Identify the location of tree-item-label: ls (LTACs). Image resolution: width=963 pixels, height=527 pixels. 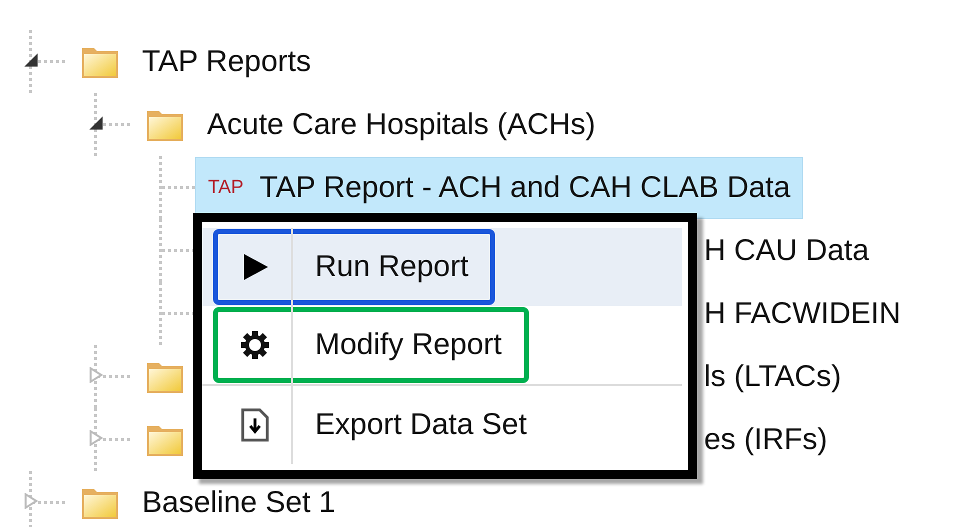
(773, 377).